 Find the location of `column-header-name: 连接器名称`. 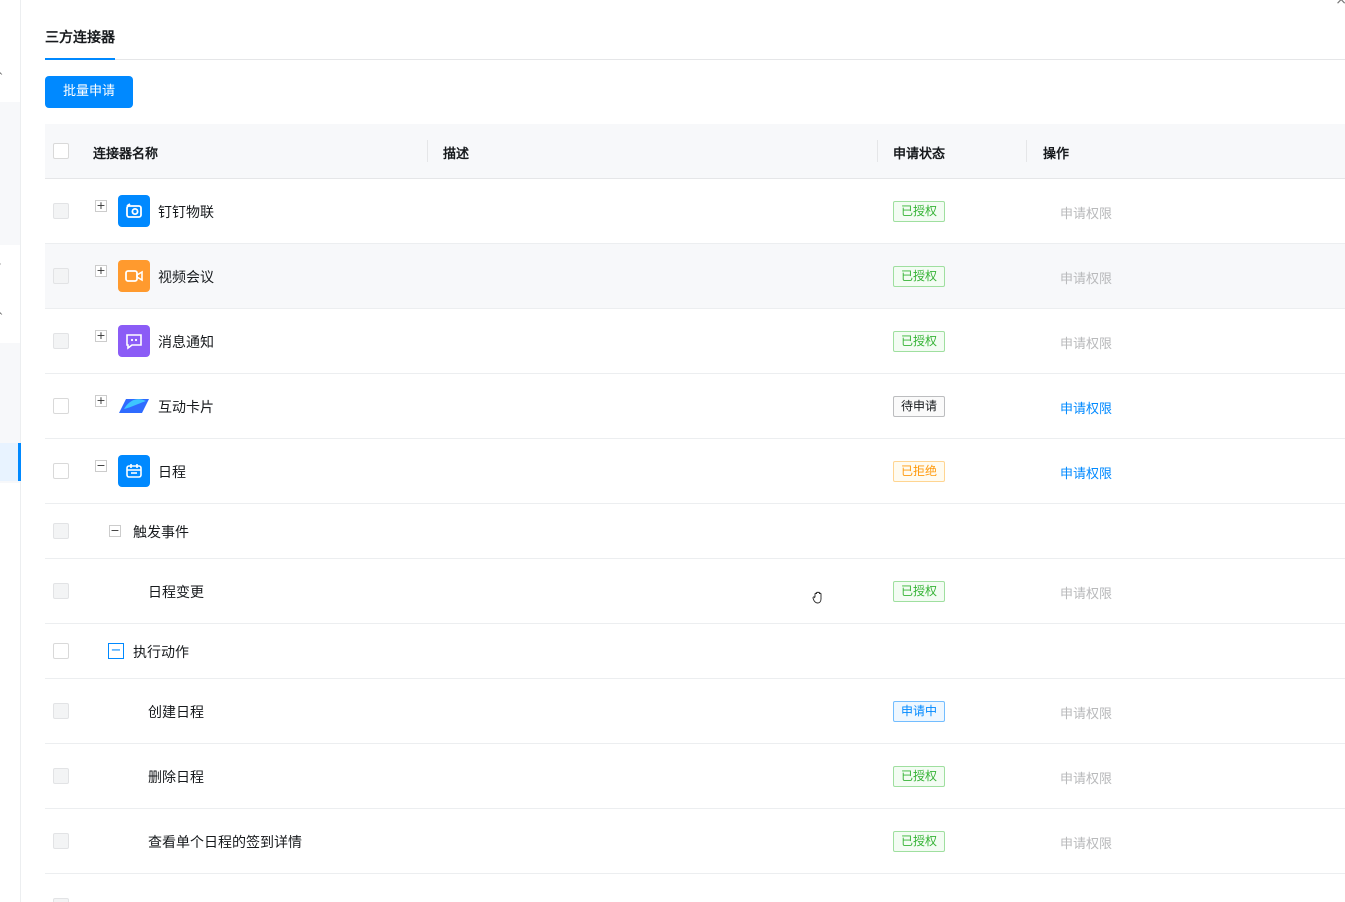

column-header-name: 连接器名称 is located at coordinates (126, 154).